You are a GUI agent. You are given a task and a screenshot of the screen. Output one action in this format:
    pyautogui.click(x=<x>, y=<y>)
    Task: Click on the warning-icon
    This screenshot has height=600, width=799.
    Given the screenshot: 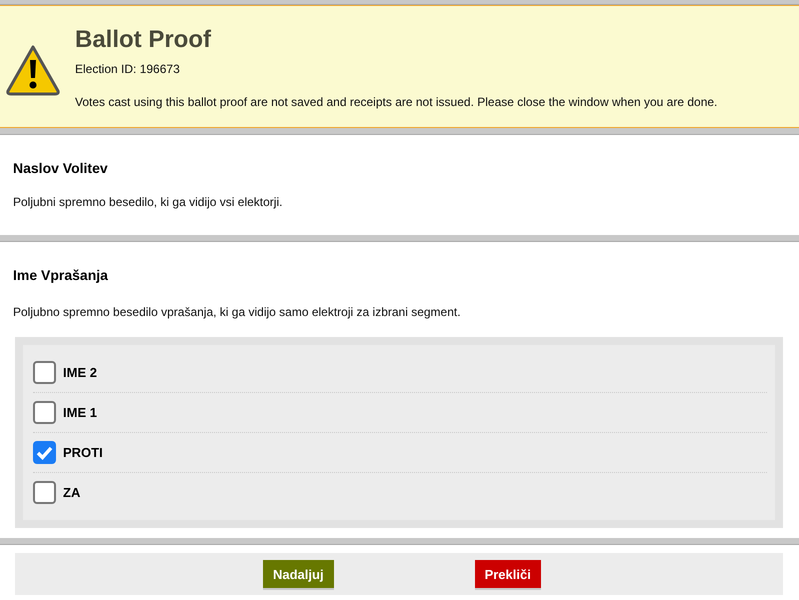 What is the action you would take?
    pyautogui.click(x=33, y=70)
    